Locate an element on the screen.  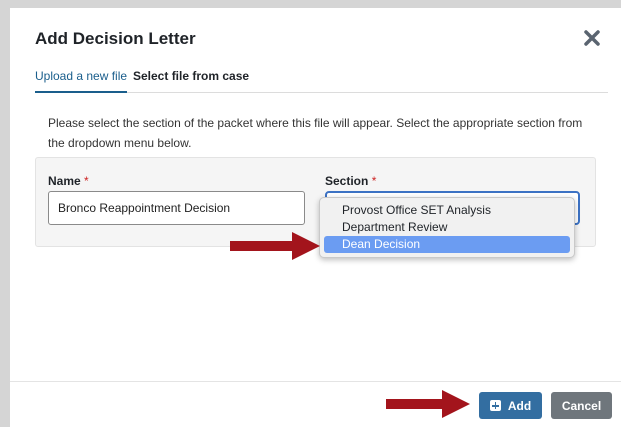
add-button: Add is located at coordinates (510, 405).